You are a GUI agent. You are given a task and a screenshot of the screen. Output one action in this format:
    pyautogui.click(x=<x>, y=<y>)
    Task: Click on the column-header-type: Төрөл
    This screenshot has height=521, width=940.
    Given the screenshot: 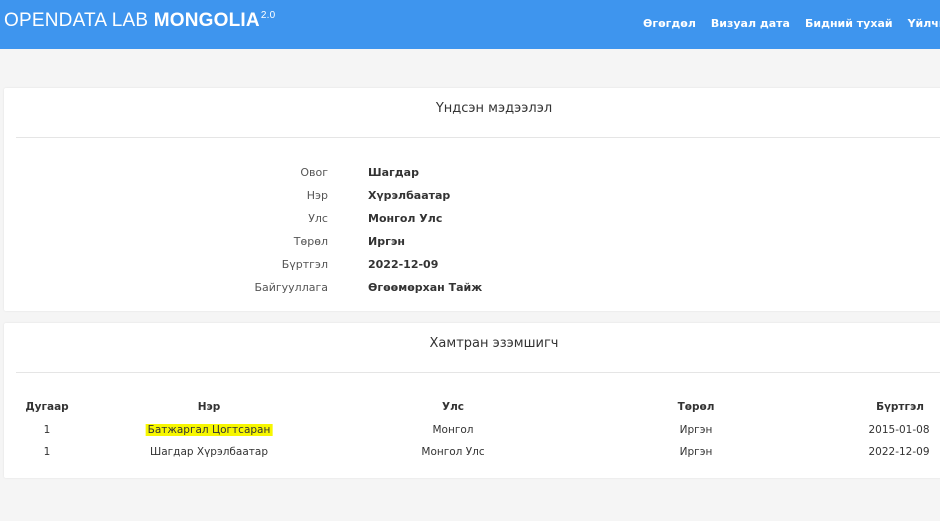 What is the action you would take?
    pyautogui.click(x=696, y=407)
    